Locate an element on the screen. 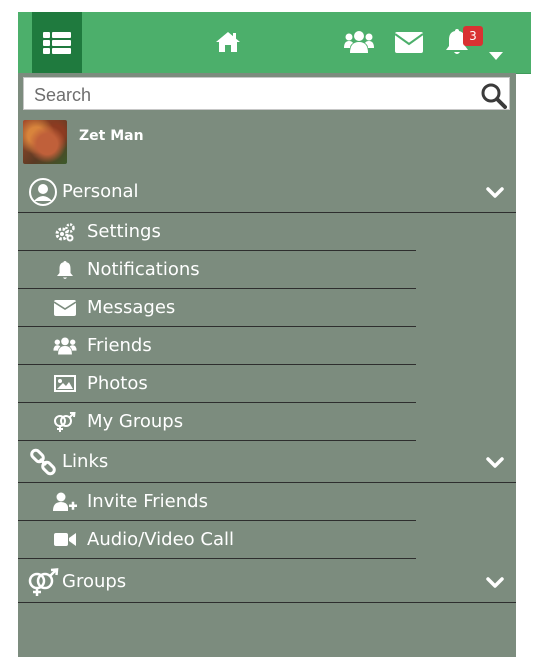 The width and height of the screenshot is (546, 657). link-icon is located at coordinates (43, 462).